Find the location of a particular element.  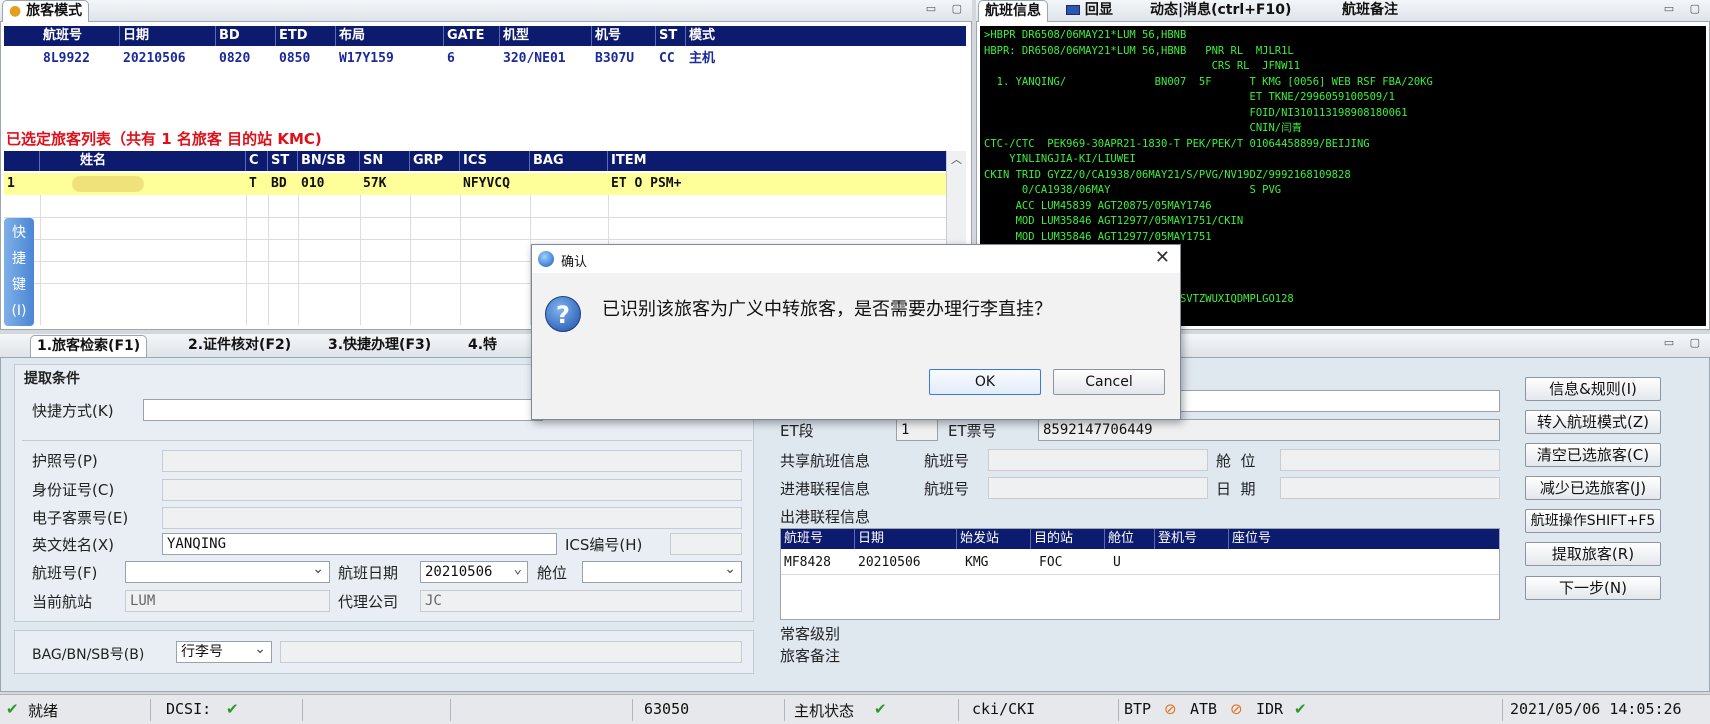

pax-row: 1 T BD 010 57K NFYVCQ ET O PSM+ is located at coordinates (475, 184).